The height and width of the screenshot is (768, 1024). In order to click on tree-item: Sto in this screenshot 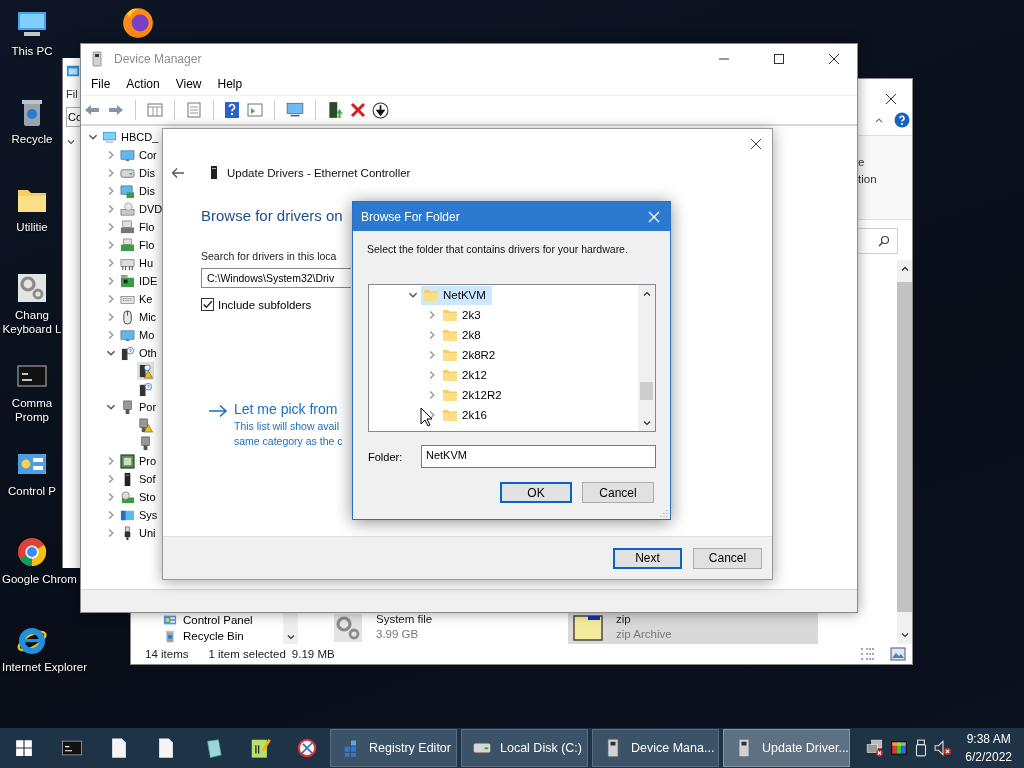, I will do `click(138, 497)`.